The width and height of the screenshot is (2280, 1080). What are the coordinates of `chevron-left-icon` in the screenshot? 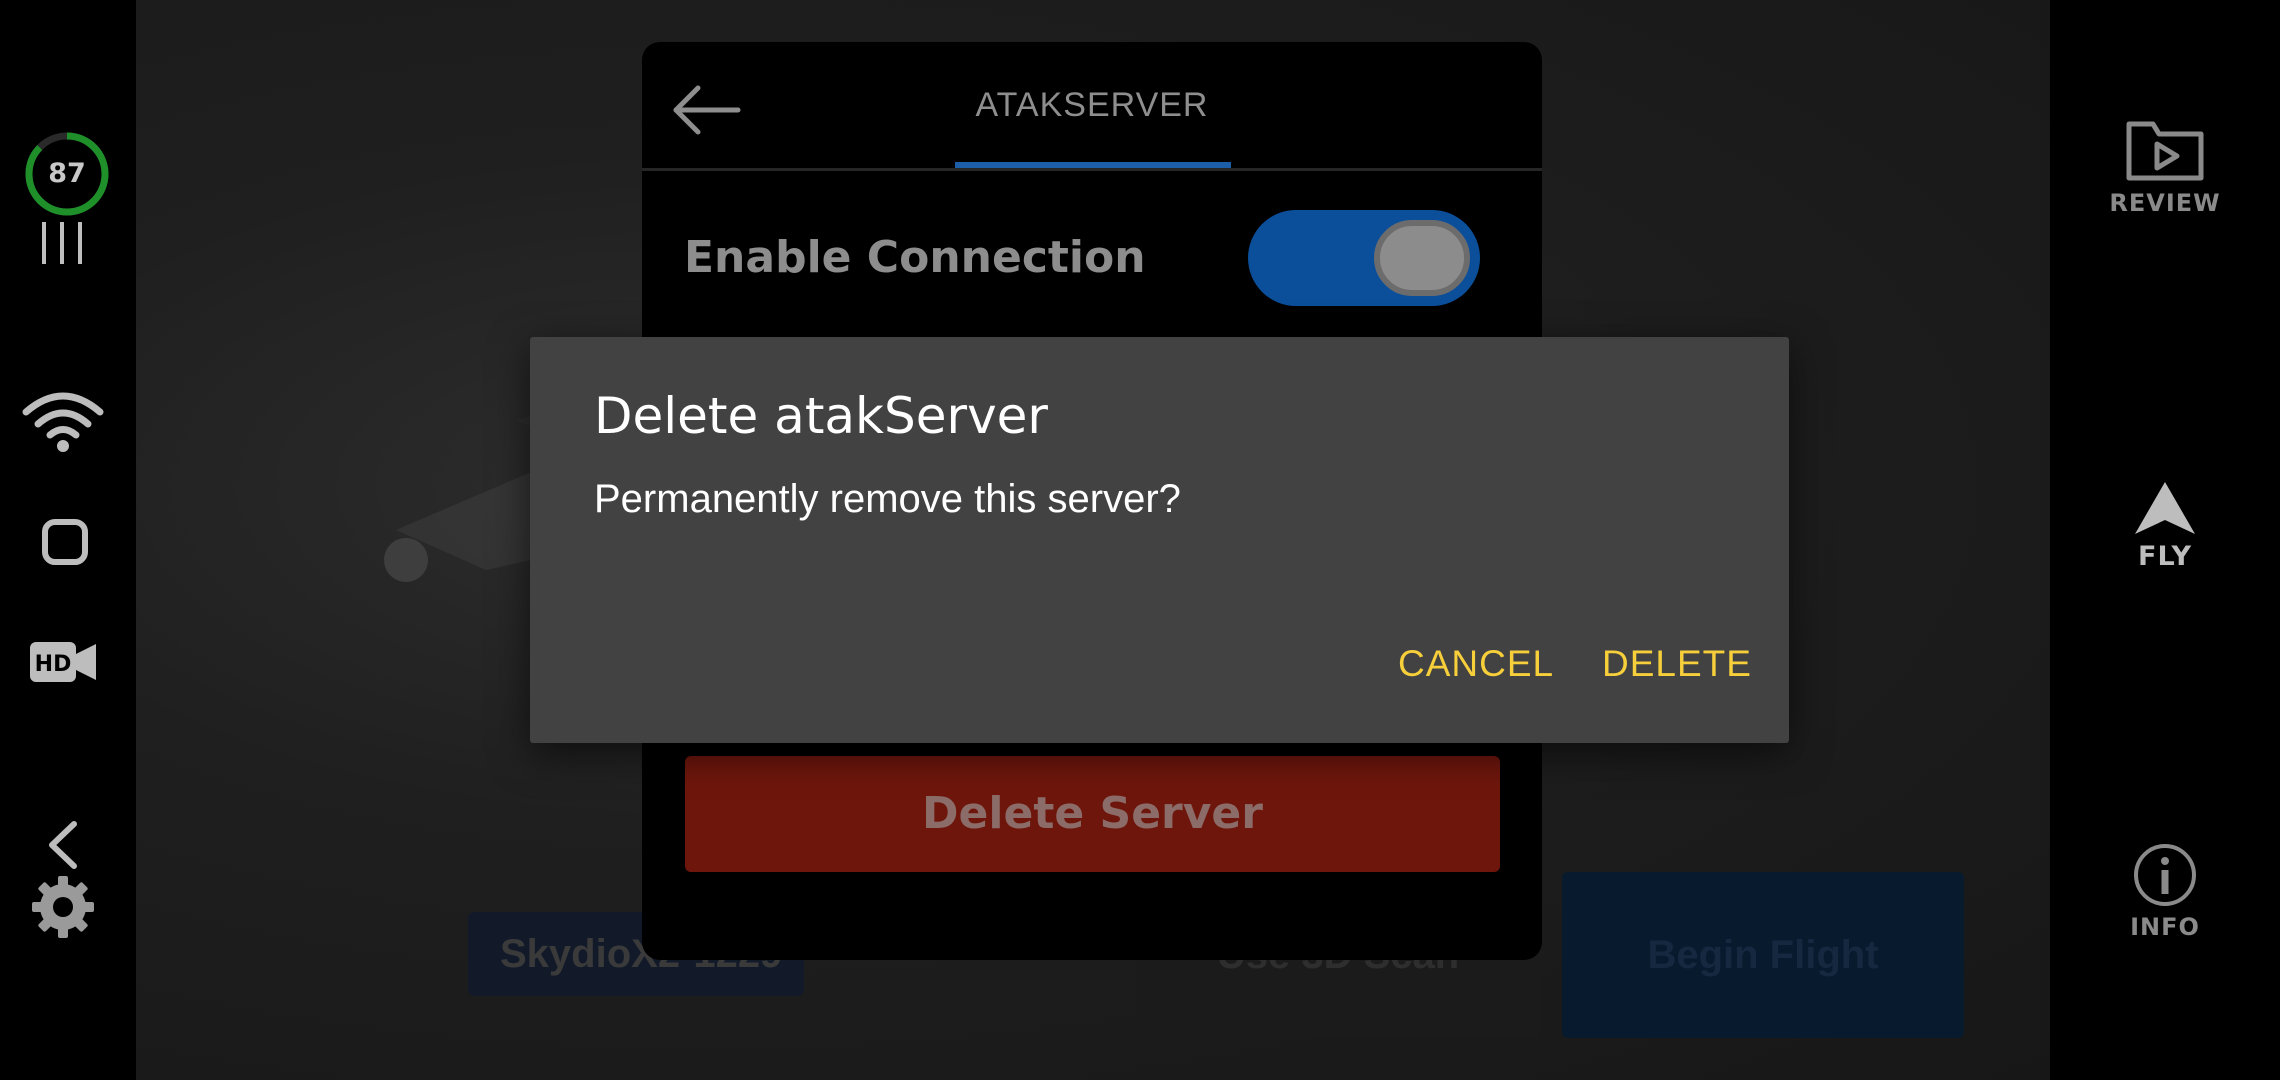 It's located at (63, 845).